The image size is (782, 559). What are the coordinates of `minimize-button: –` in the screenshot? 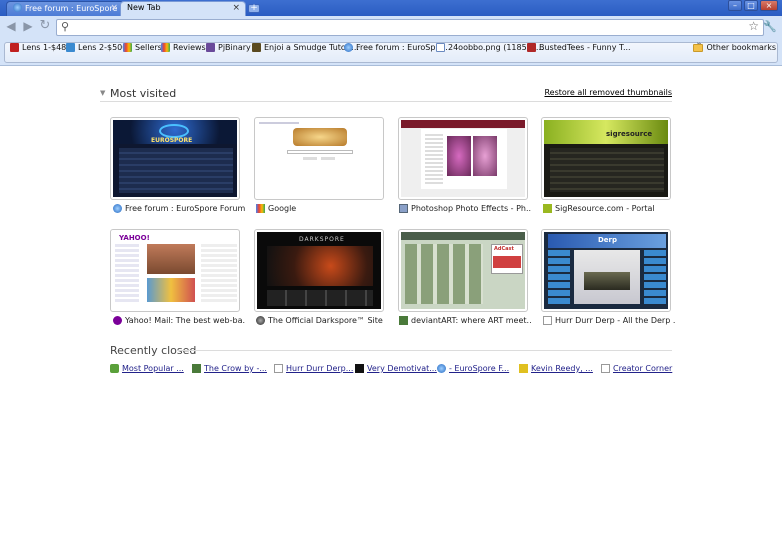 It's located at (735, 5).